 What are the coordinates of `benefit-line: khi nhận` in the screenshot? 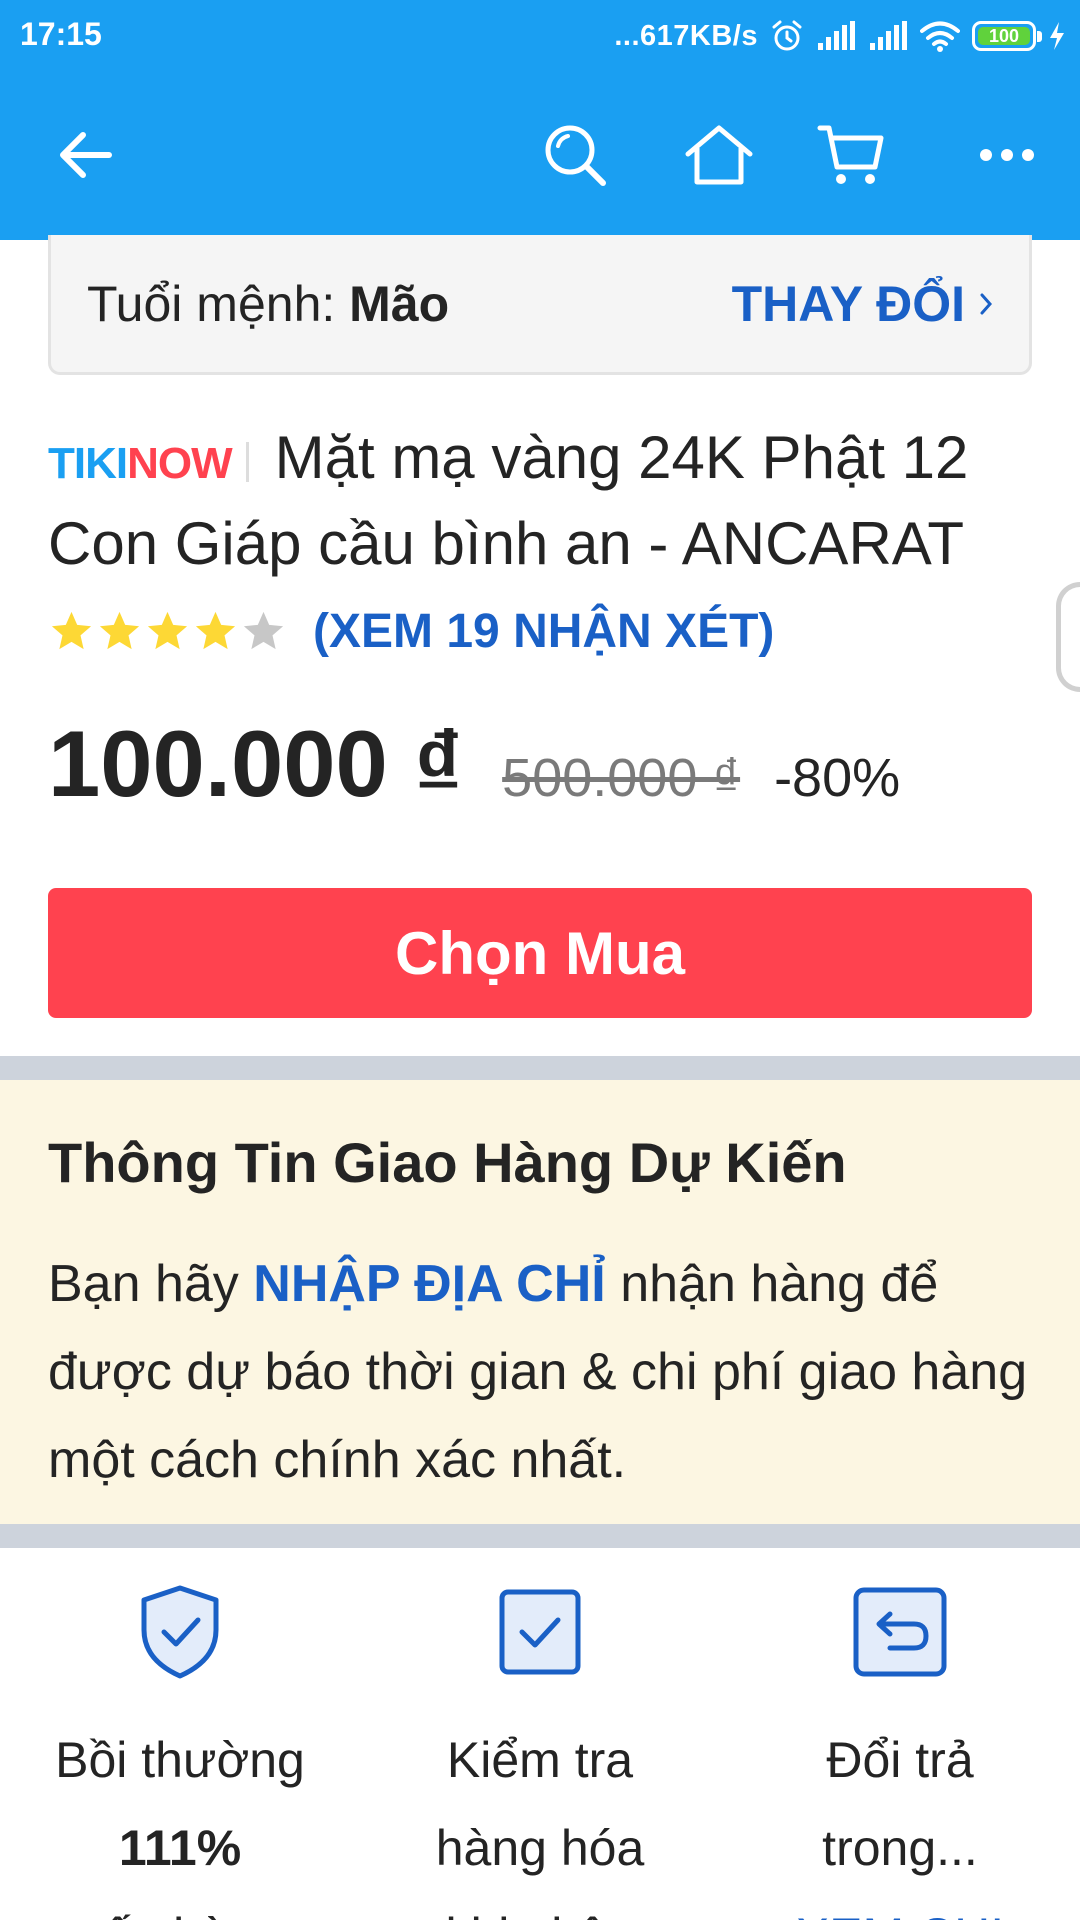 It's located at (540, 1906).